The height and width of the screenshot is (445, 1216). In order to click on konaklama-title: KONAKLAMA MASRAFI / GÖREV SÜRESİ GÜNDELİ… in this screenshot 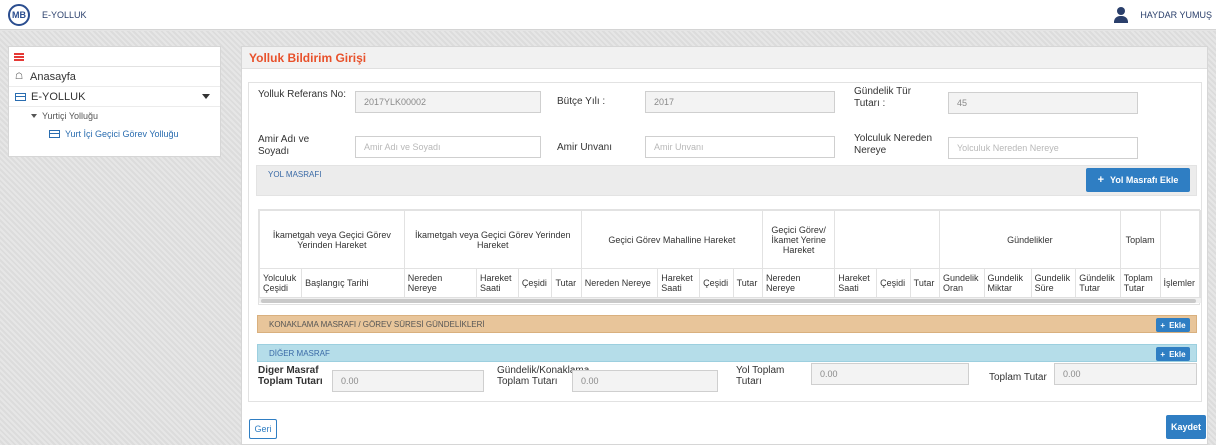, I will do `click(377, 324)`.